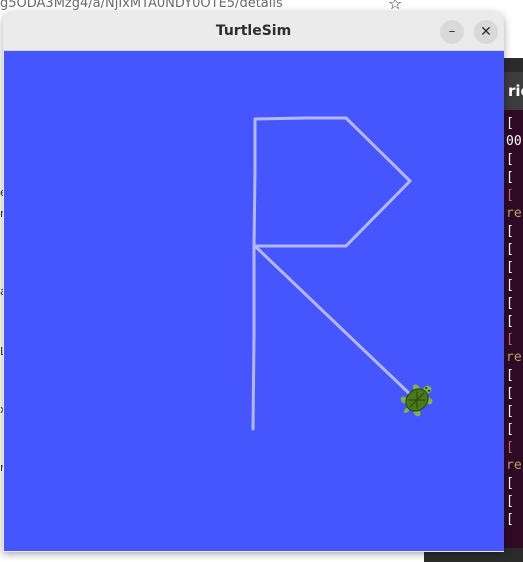  I want to click on background-browser-url: g5ODA3Mzg4/a/NjIxMTA0NDY0OTE5/details, so click(141, 5).